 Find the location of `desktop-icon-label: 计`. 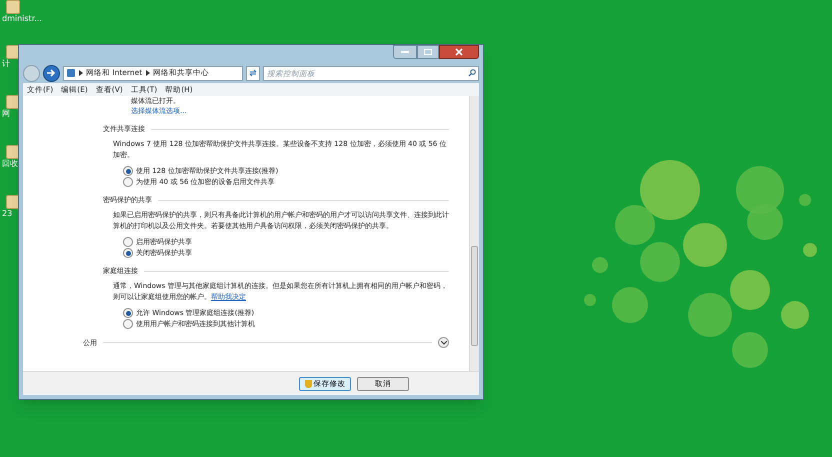

desktop-icon-label: 计 is located at coordinates (6, 64).